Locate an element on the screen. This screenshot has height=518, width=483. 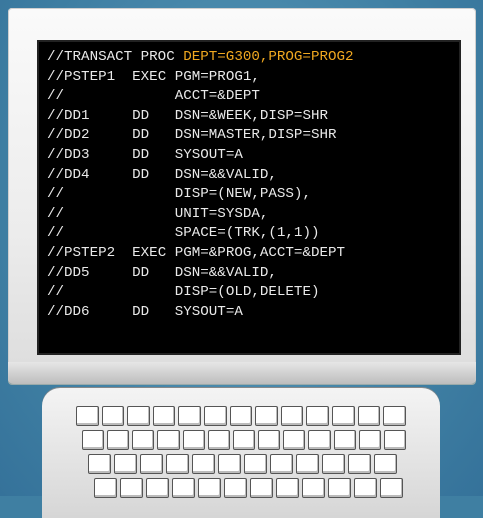
jcl-highlighted-parameters: DEPT=G300,PROG=PROG2 is located at coordinates (268, 57).